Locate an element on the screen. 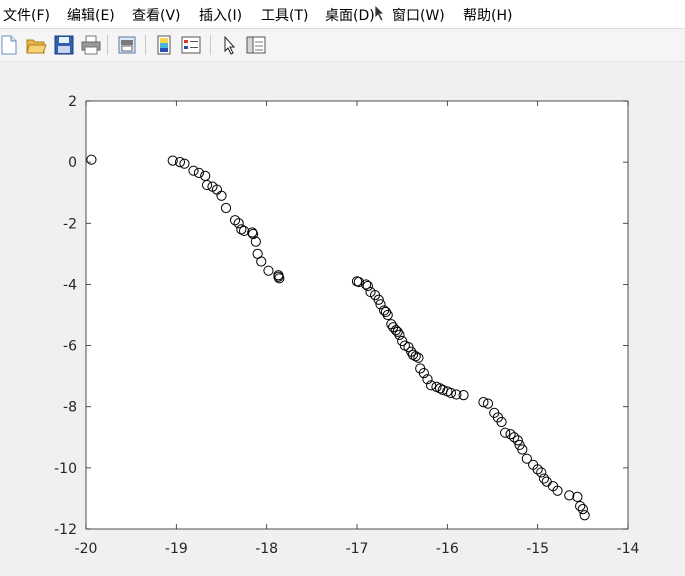 Image resolution: width=685 pixels, height=576 pixels. y-tick-label: 0 is located at coordinates (72, 163).